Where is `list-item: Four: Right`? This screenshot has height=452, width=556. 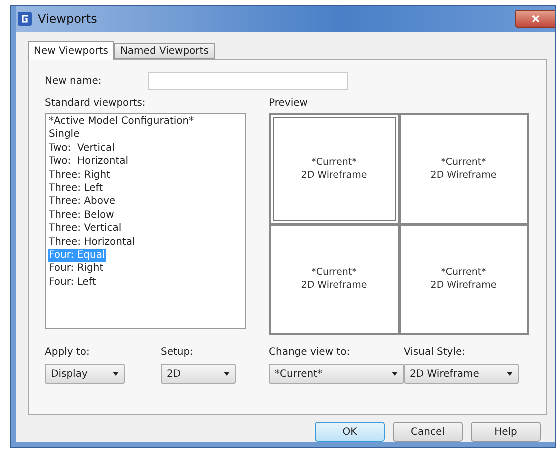
list-item: Four: Right is located at coordinates (76, 269).